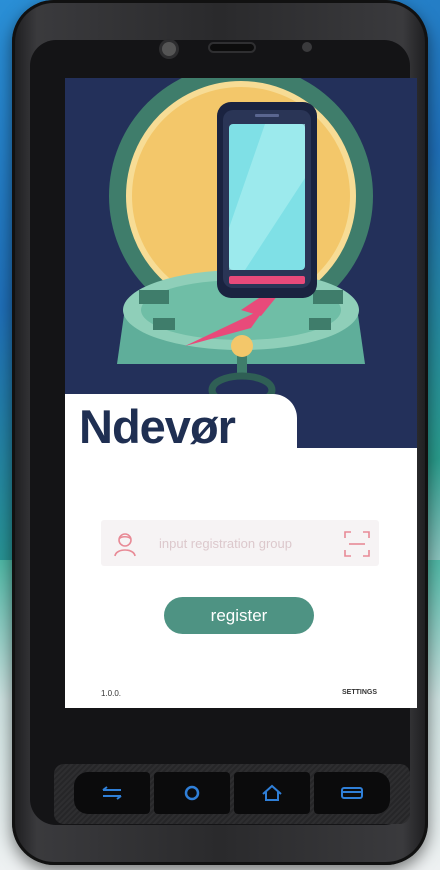 This screenshot has width=440, height=870. I want to click on menu-icon, so click(352, 793).